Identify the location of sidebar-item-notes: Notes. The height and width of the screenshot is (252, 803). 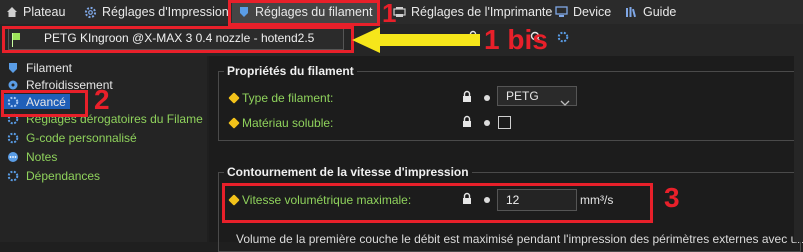
(31, 156).